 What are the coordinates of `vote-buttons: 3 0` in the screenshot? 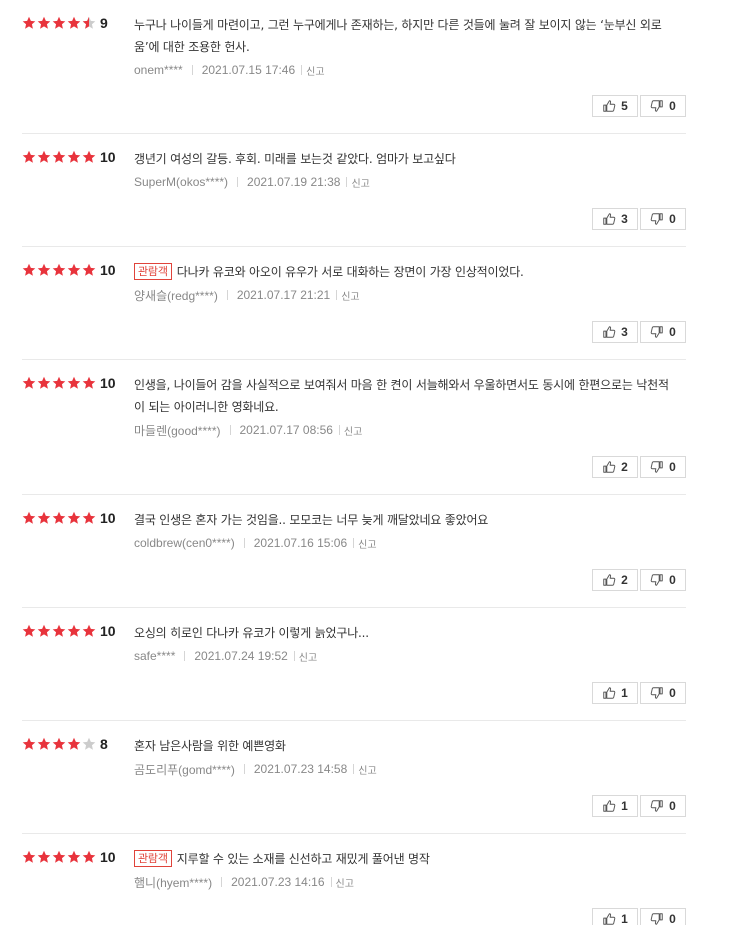 It's located at (638, 332).